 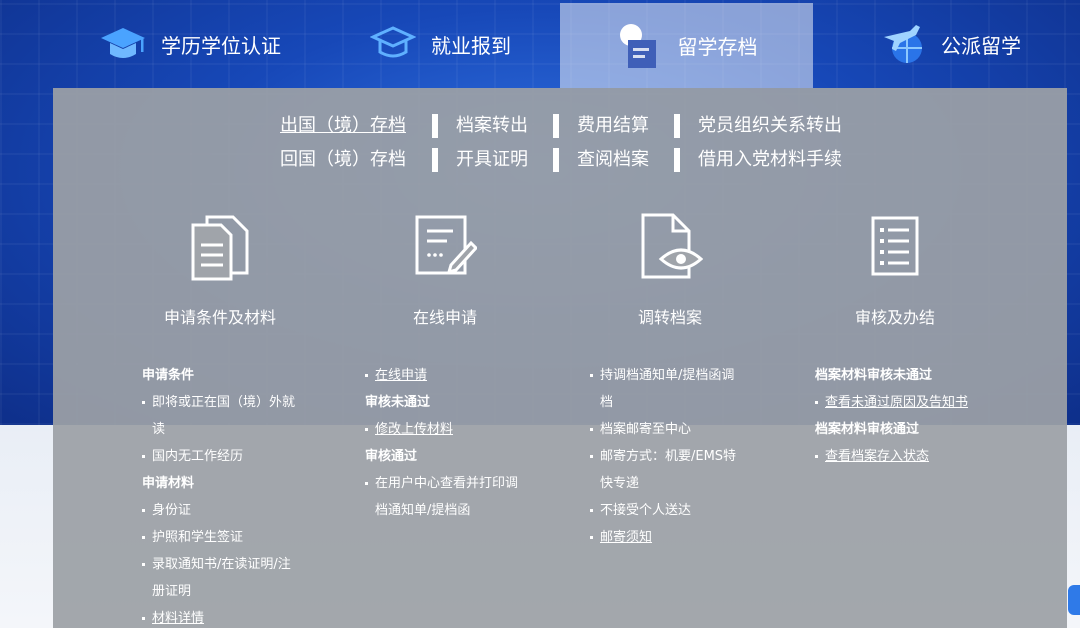 I want to click on archive-folder-icon, so click(x=640, y=46).